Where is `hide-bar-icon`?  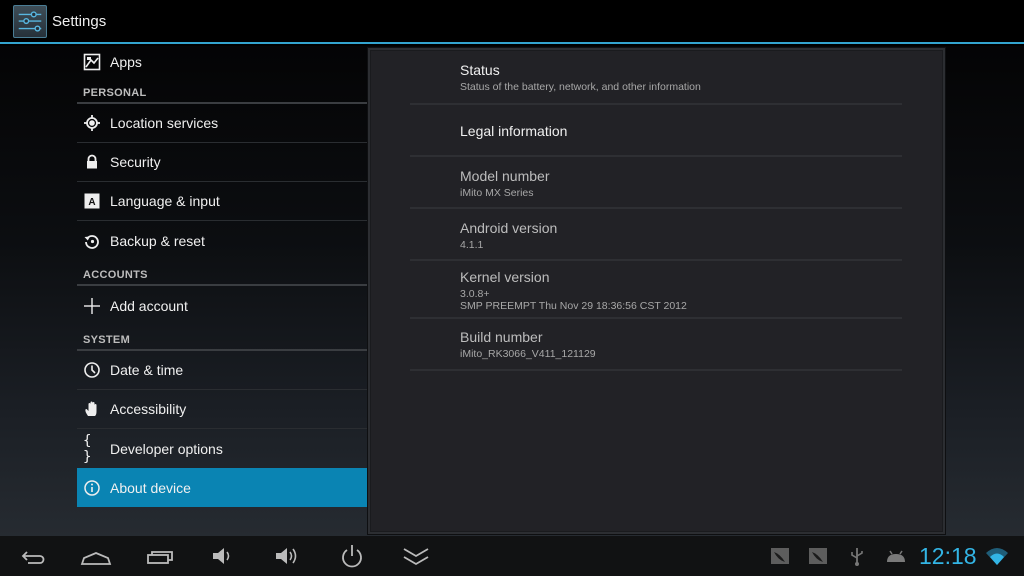
hide-bar-icon is located at coordinates (416, 557).